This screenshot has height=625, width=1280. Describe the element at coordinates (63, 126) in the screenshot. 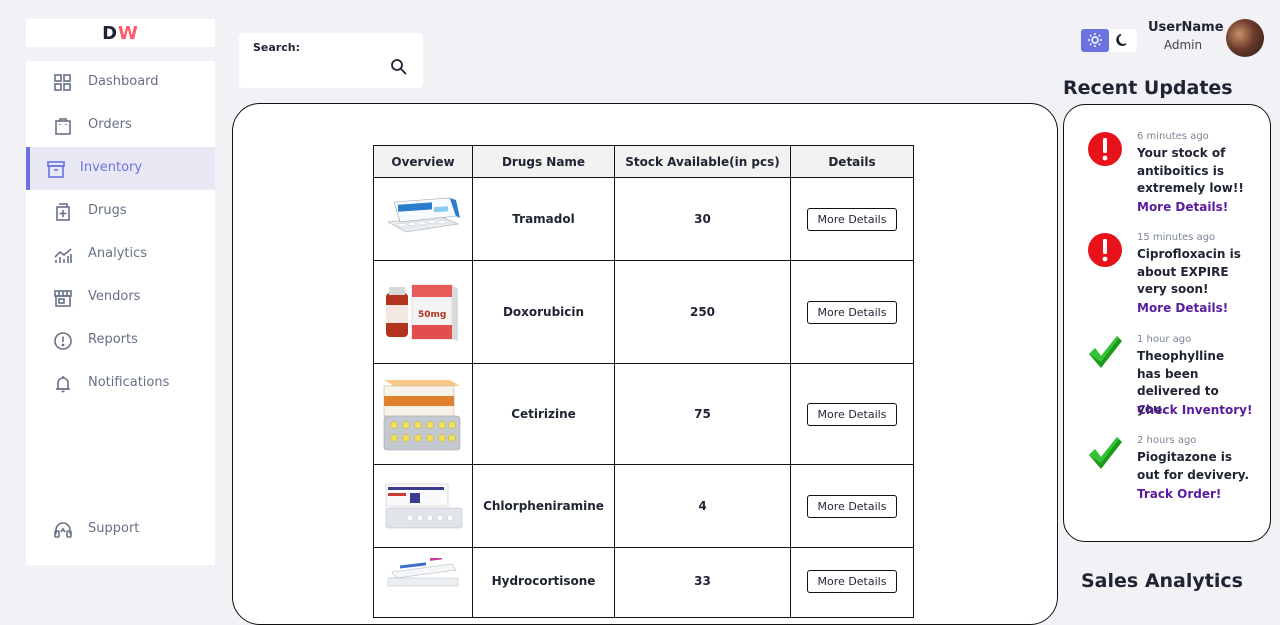

I see `shopping-bag-icon` at that location.